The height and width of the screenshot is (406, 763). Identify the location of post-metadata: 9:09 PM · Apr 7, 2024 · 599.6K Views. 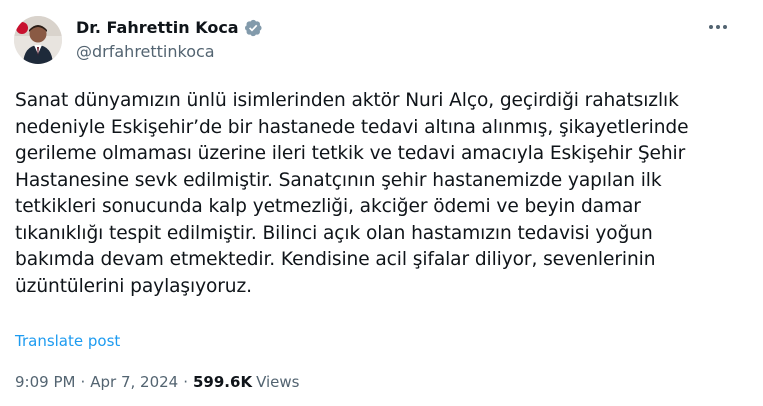
(157, 382).